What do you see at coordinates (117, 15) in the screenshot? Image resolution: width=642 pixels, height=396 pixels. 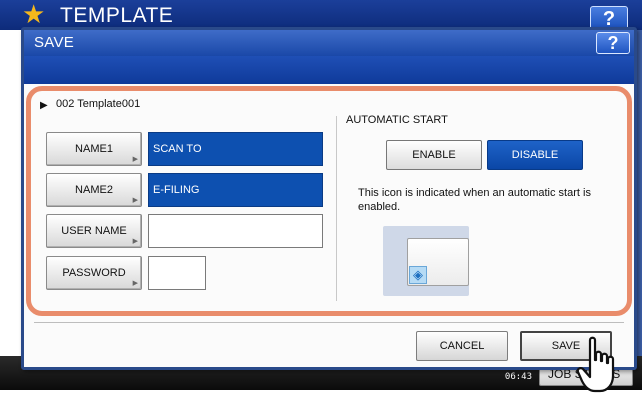 I see `background-title: TEMPLATE` at bounding box center [117, 15].